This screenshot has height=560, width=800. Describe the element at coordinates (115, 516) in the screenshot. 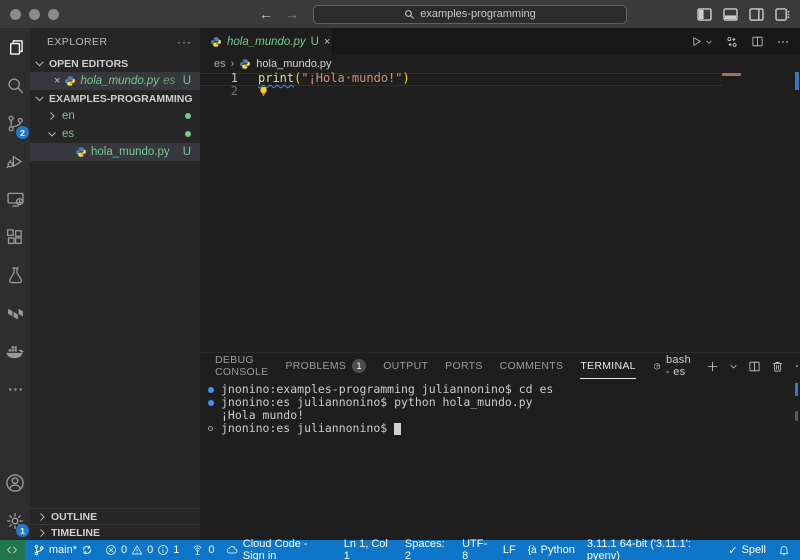

I see `outline-section: OUTLINE` at that location.